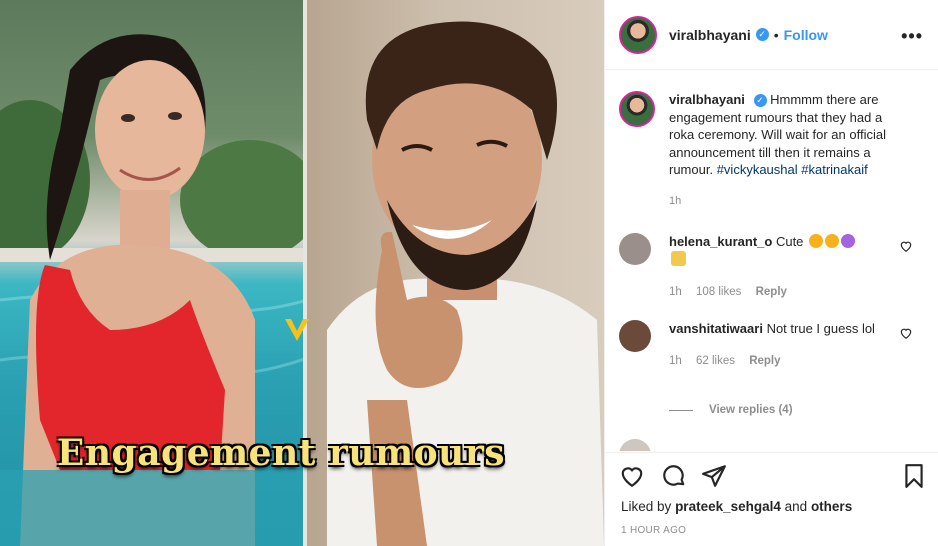 The width and height of the screenshot is (938, 546). Describe the element at coordinates (632, 476) in the screenshot. I see `heart-icon` at that location.